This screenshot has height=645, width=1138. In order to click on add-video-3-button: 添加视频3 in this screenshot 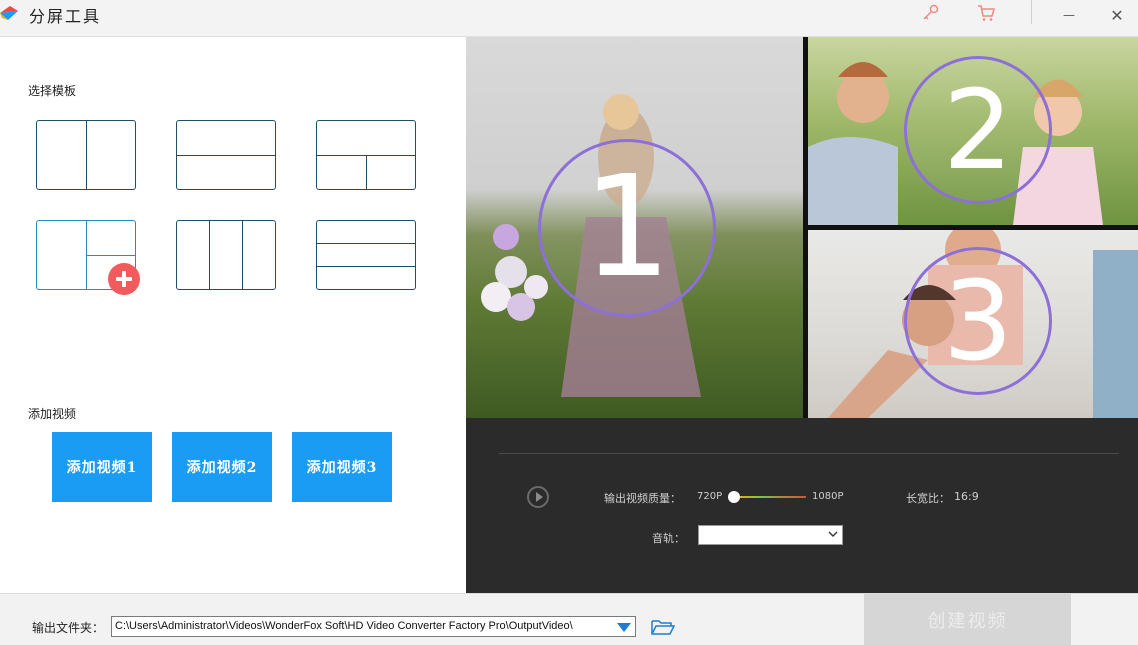, I will do `click(342, 467)`.